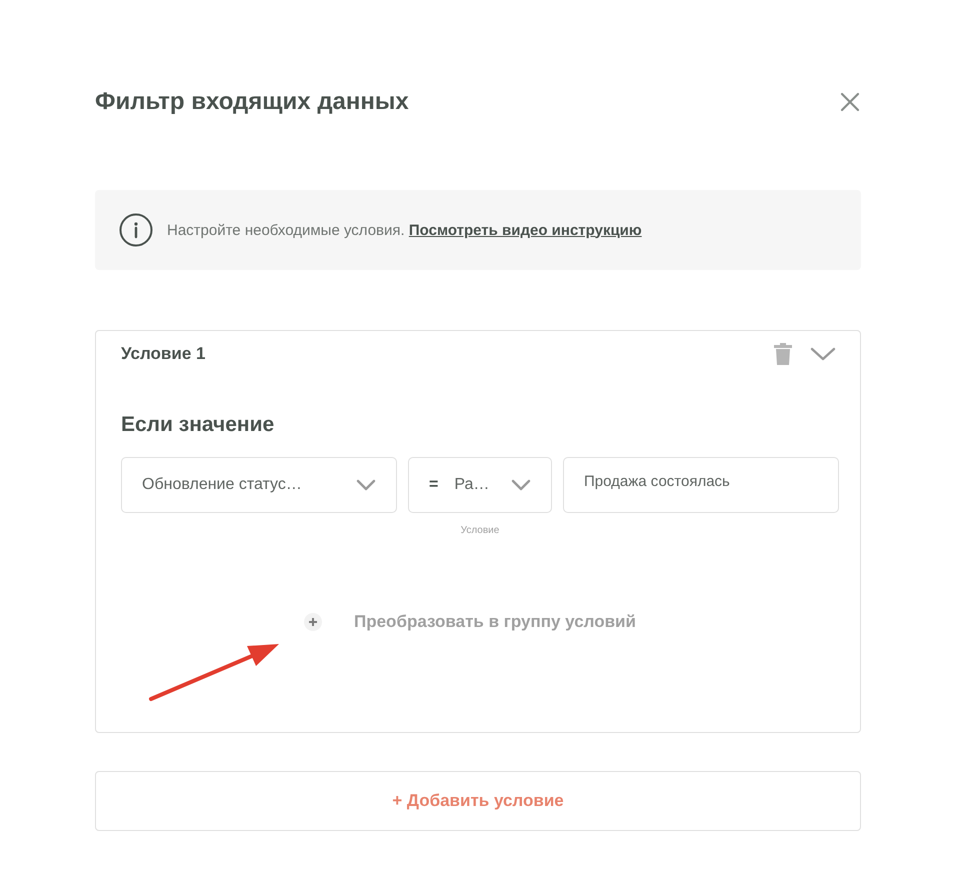 This screenshot has height=874, width=953. What do you see at coordinates (136, 230) in the screenshot?
I see `info-icon` at bounding box center [136, 230].